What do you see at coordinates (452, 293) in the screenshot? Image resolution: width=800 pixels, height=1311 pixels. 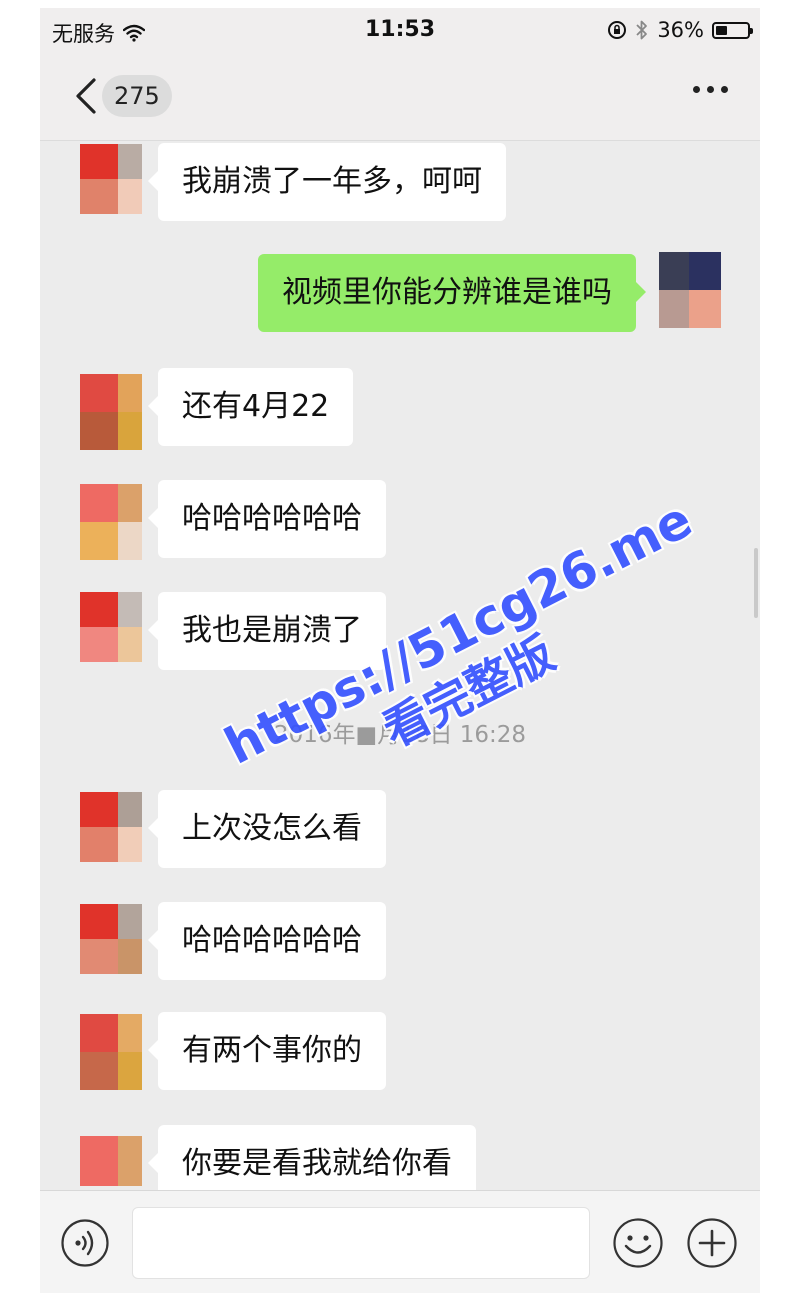 I see `message-bubble-sent: 视频里你能分辨谁是谁吗` at bounding box center [452, 293].